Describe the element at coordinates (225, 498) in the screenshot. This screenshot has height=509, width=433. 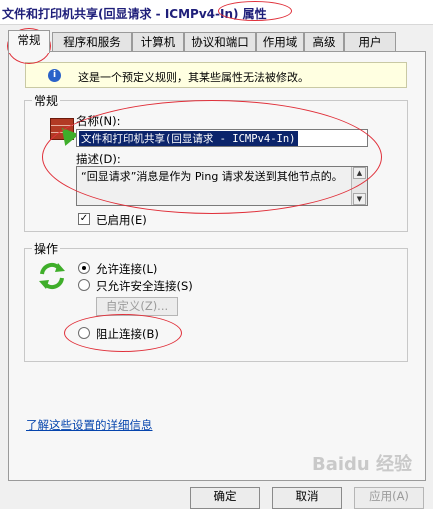
I see `ok-button: 确定` at that location.